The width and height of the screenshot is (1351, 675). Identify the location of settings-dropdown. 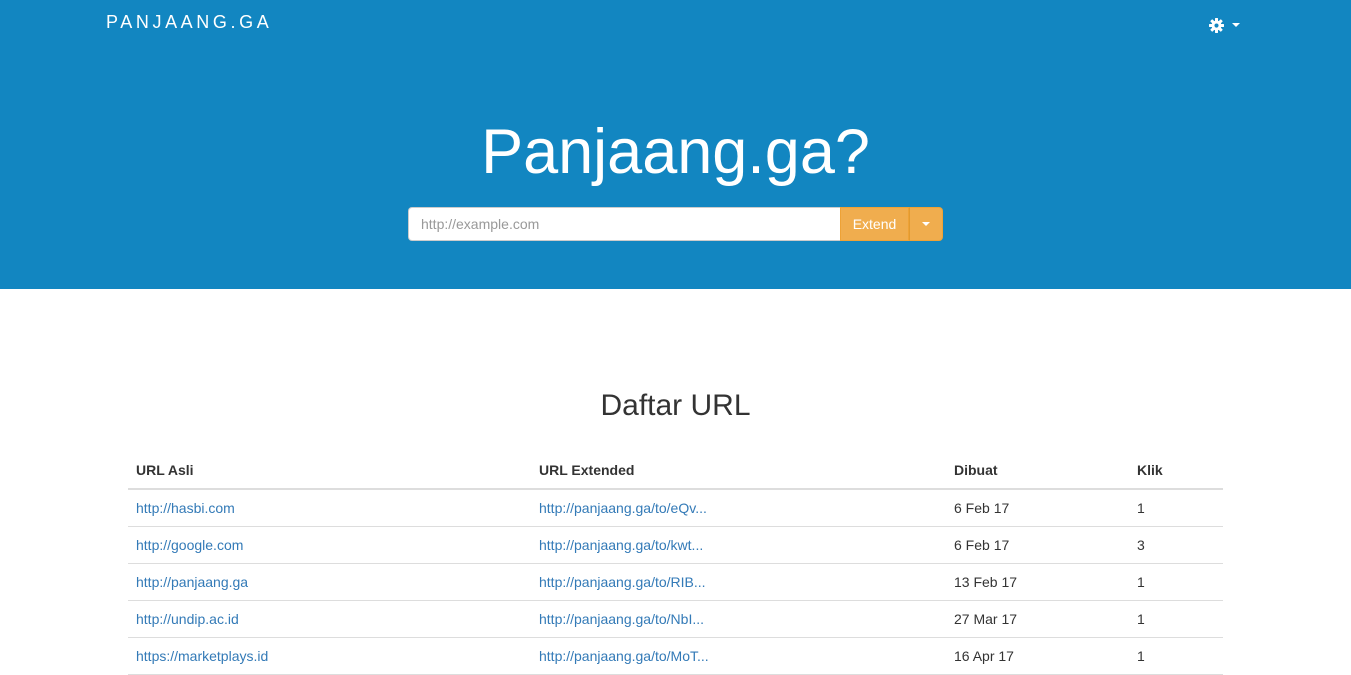
(1224, 25).